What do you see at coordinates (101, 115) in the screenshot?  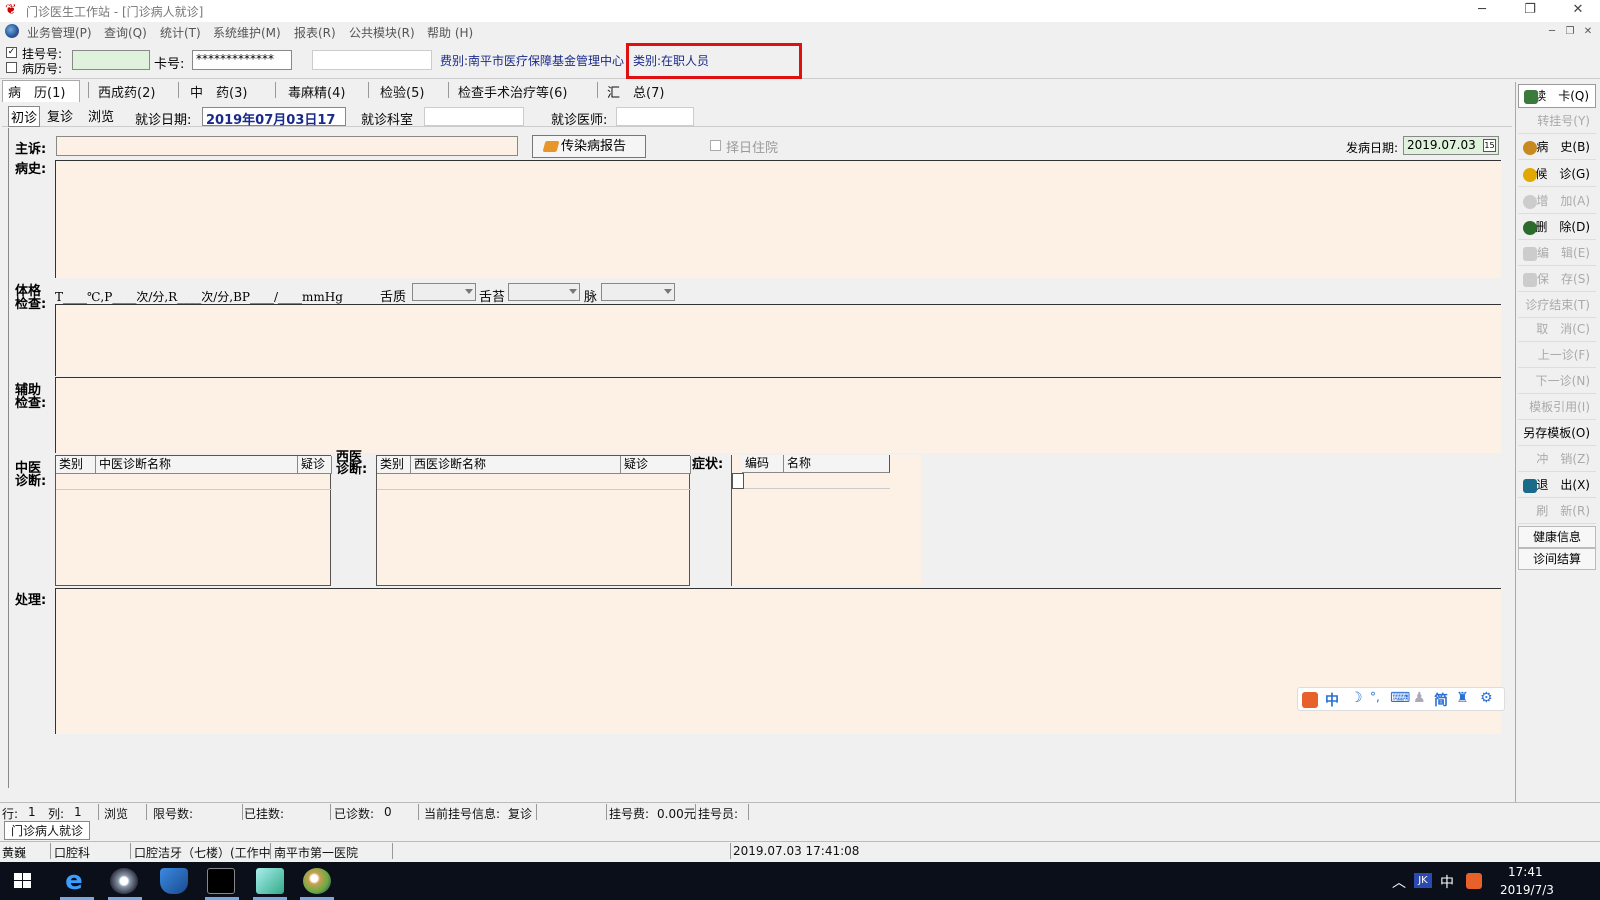 I see `browse-button: 浏览` at bounding box center [101, 115].